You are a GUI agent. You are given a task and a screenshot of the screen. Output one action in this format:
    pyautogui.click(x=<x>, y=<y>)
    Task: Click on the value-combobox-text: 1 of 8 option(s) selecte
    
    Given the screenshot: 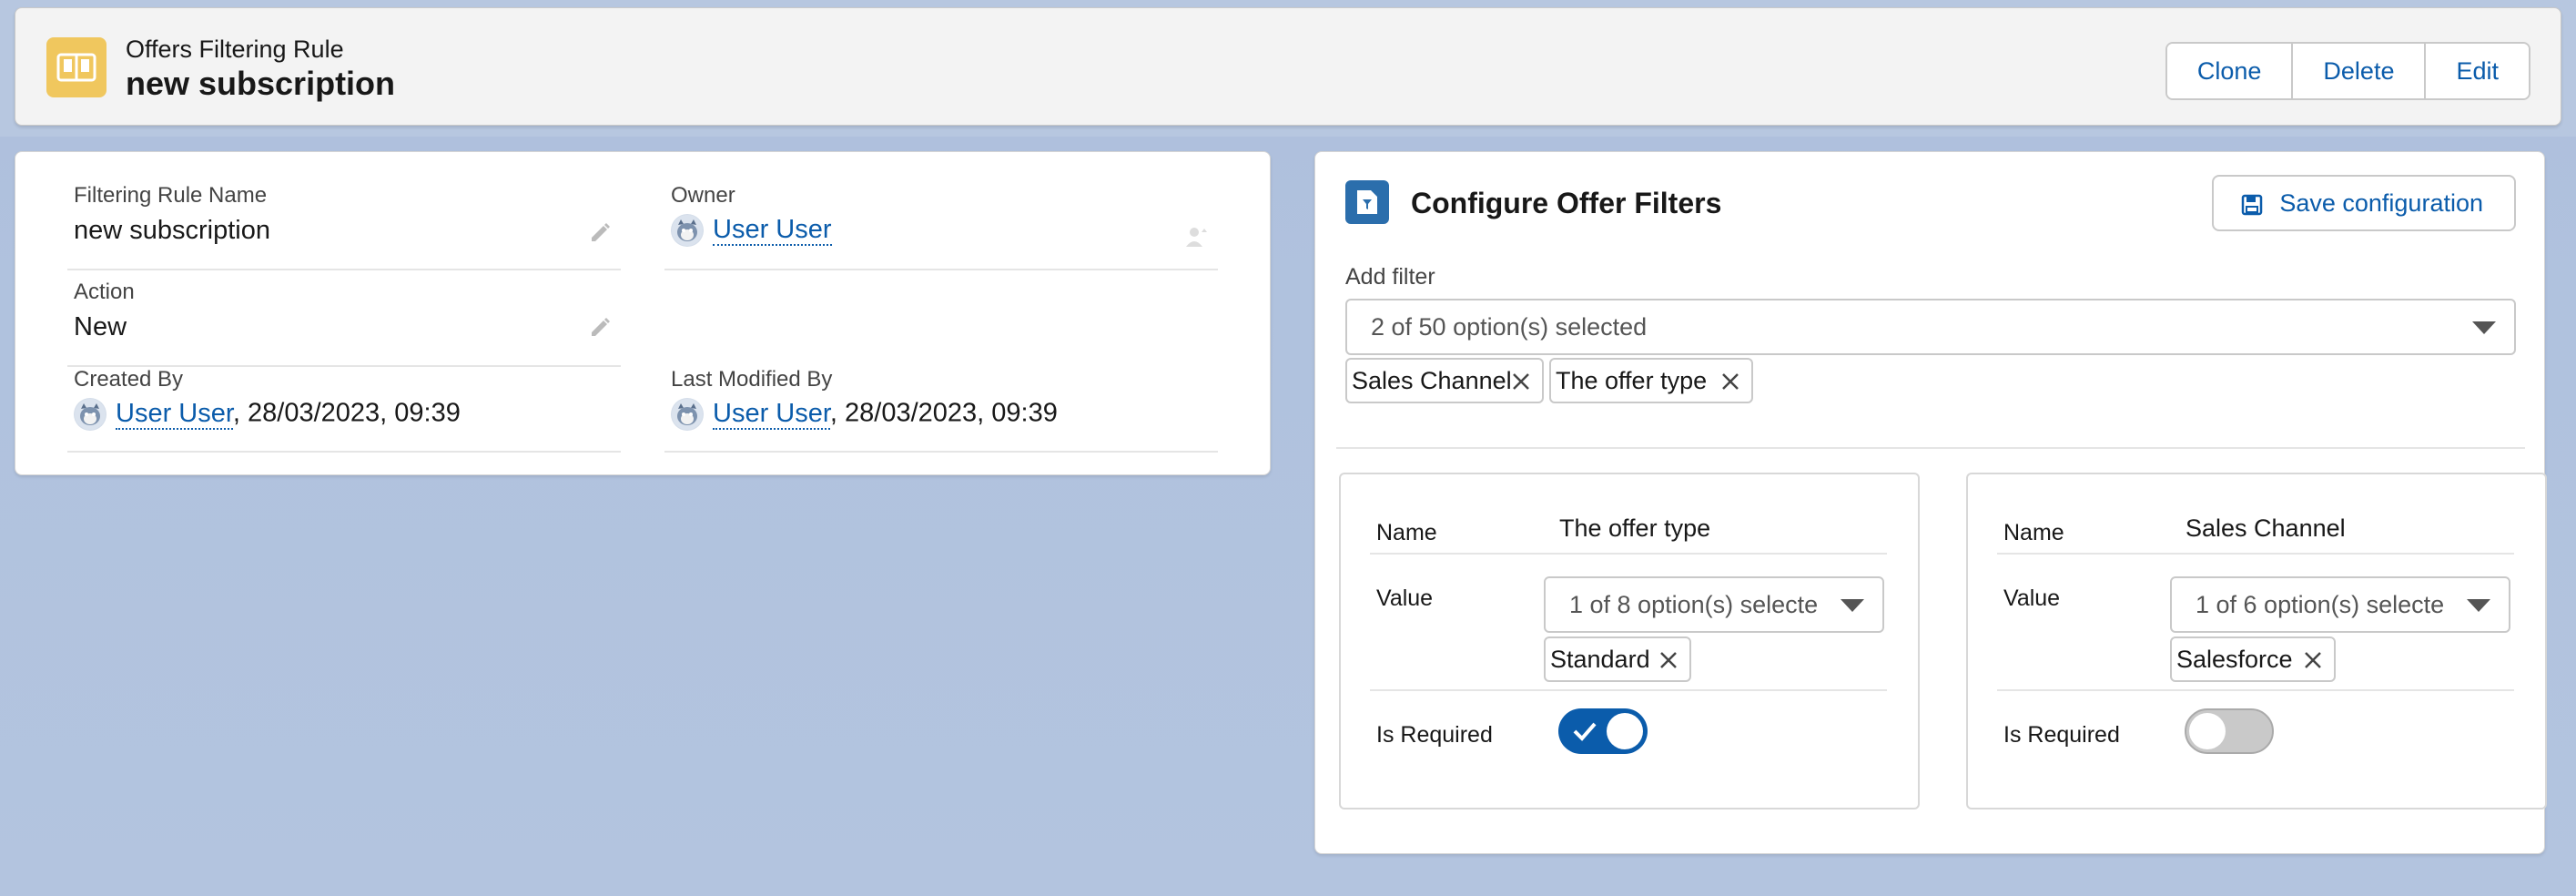 What is the action you would take?
    pyautogui.click(x=1694, y=604)
    